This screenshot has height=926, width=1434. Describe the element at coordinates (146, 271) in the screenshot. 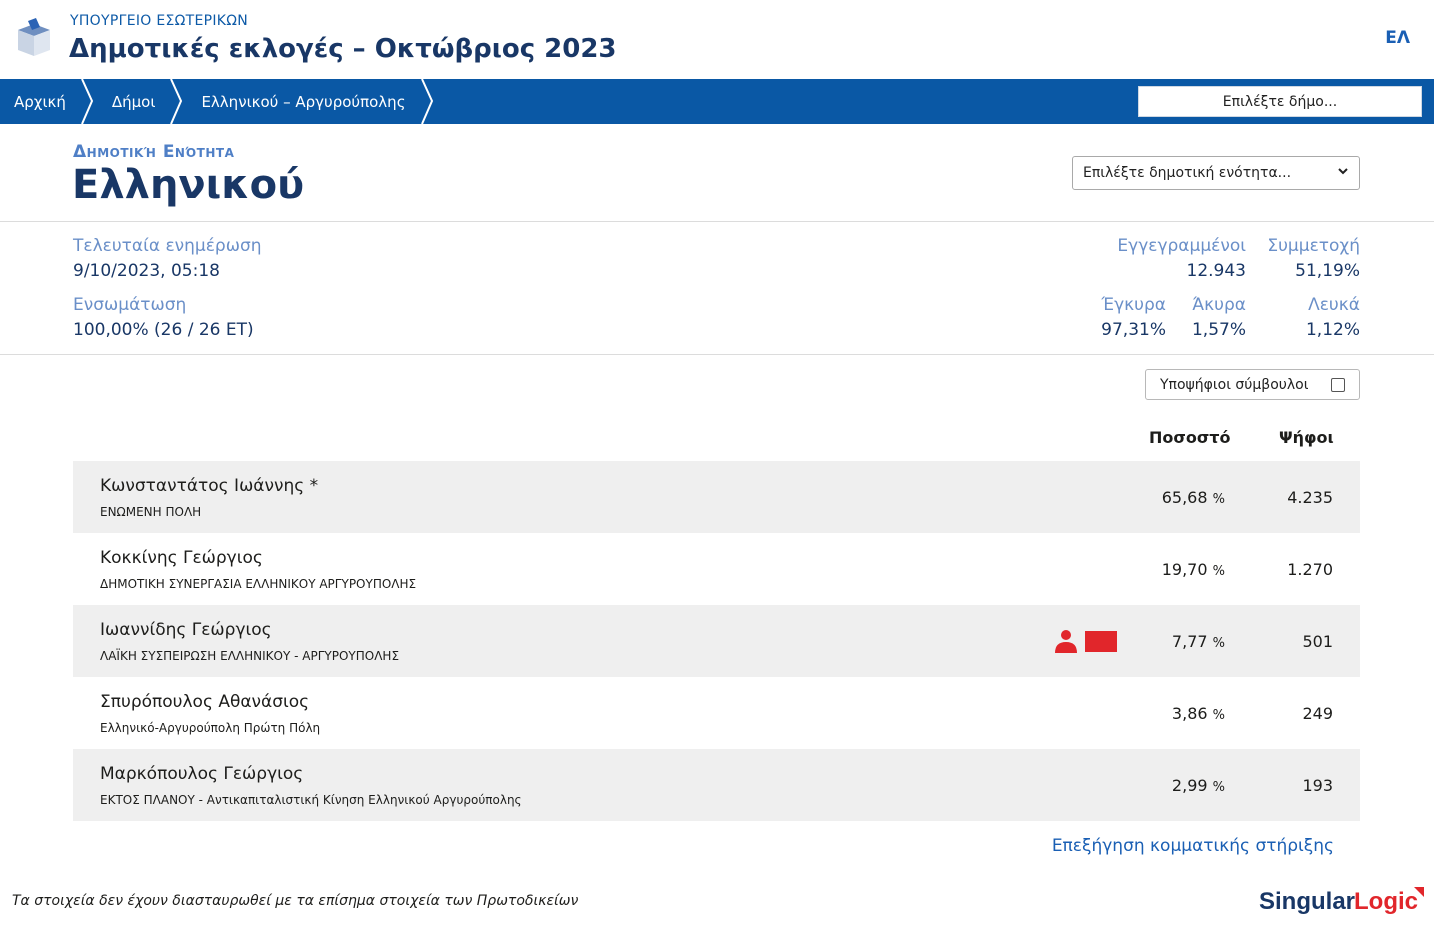

I see `last-update-value: 9/10/2023, 05:18` at that location.